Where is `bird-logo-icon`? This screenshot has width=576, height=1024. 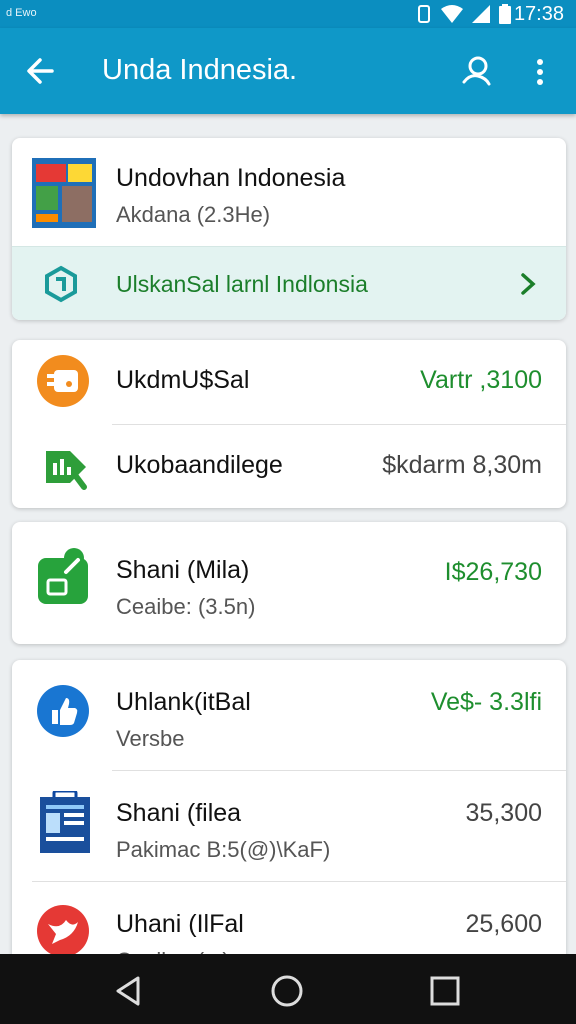
bird-logo-icon is located at coordinates (63, 931).